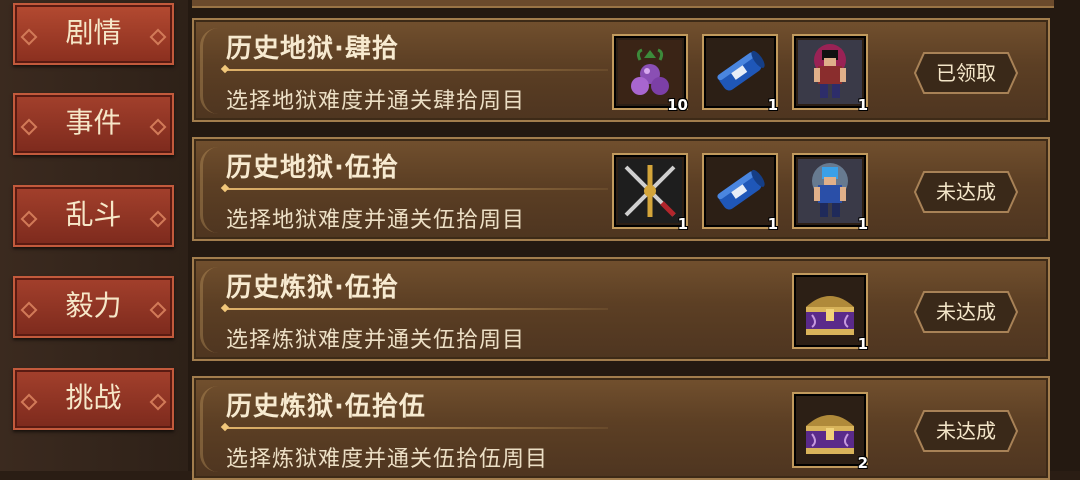 Image resolution: width=1080 pixels, height=480 pixels. What do you see at coordinates (312, 288) in the screenshot?
I see `mission-title: 历史炼狱·伍拾` at bounding box center [312, 288].